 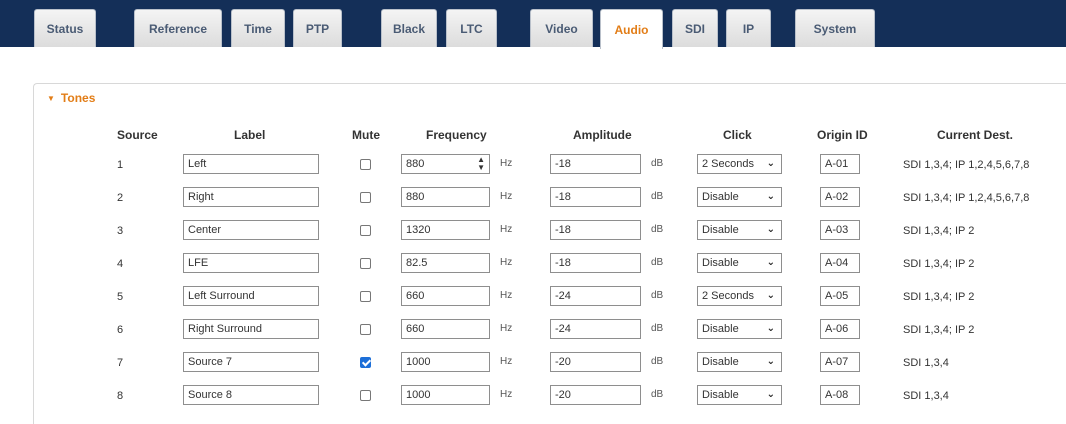 I want to click on header-current-dest: Current Dest., so click(x=975, y=135).